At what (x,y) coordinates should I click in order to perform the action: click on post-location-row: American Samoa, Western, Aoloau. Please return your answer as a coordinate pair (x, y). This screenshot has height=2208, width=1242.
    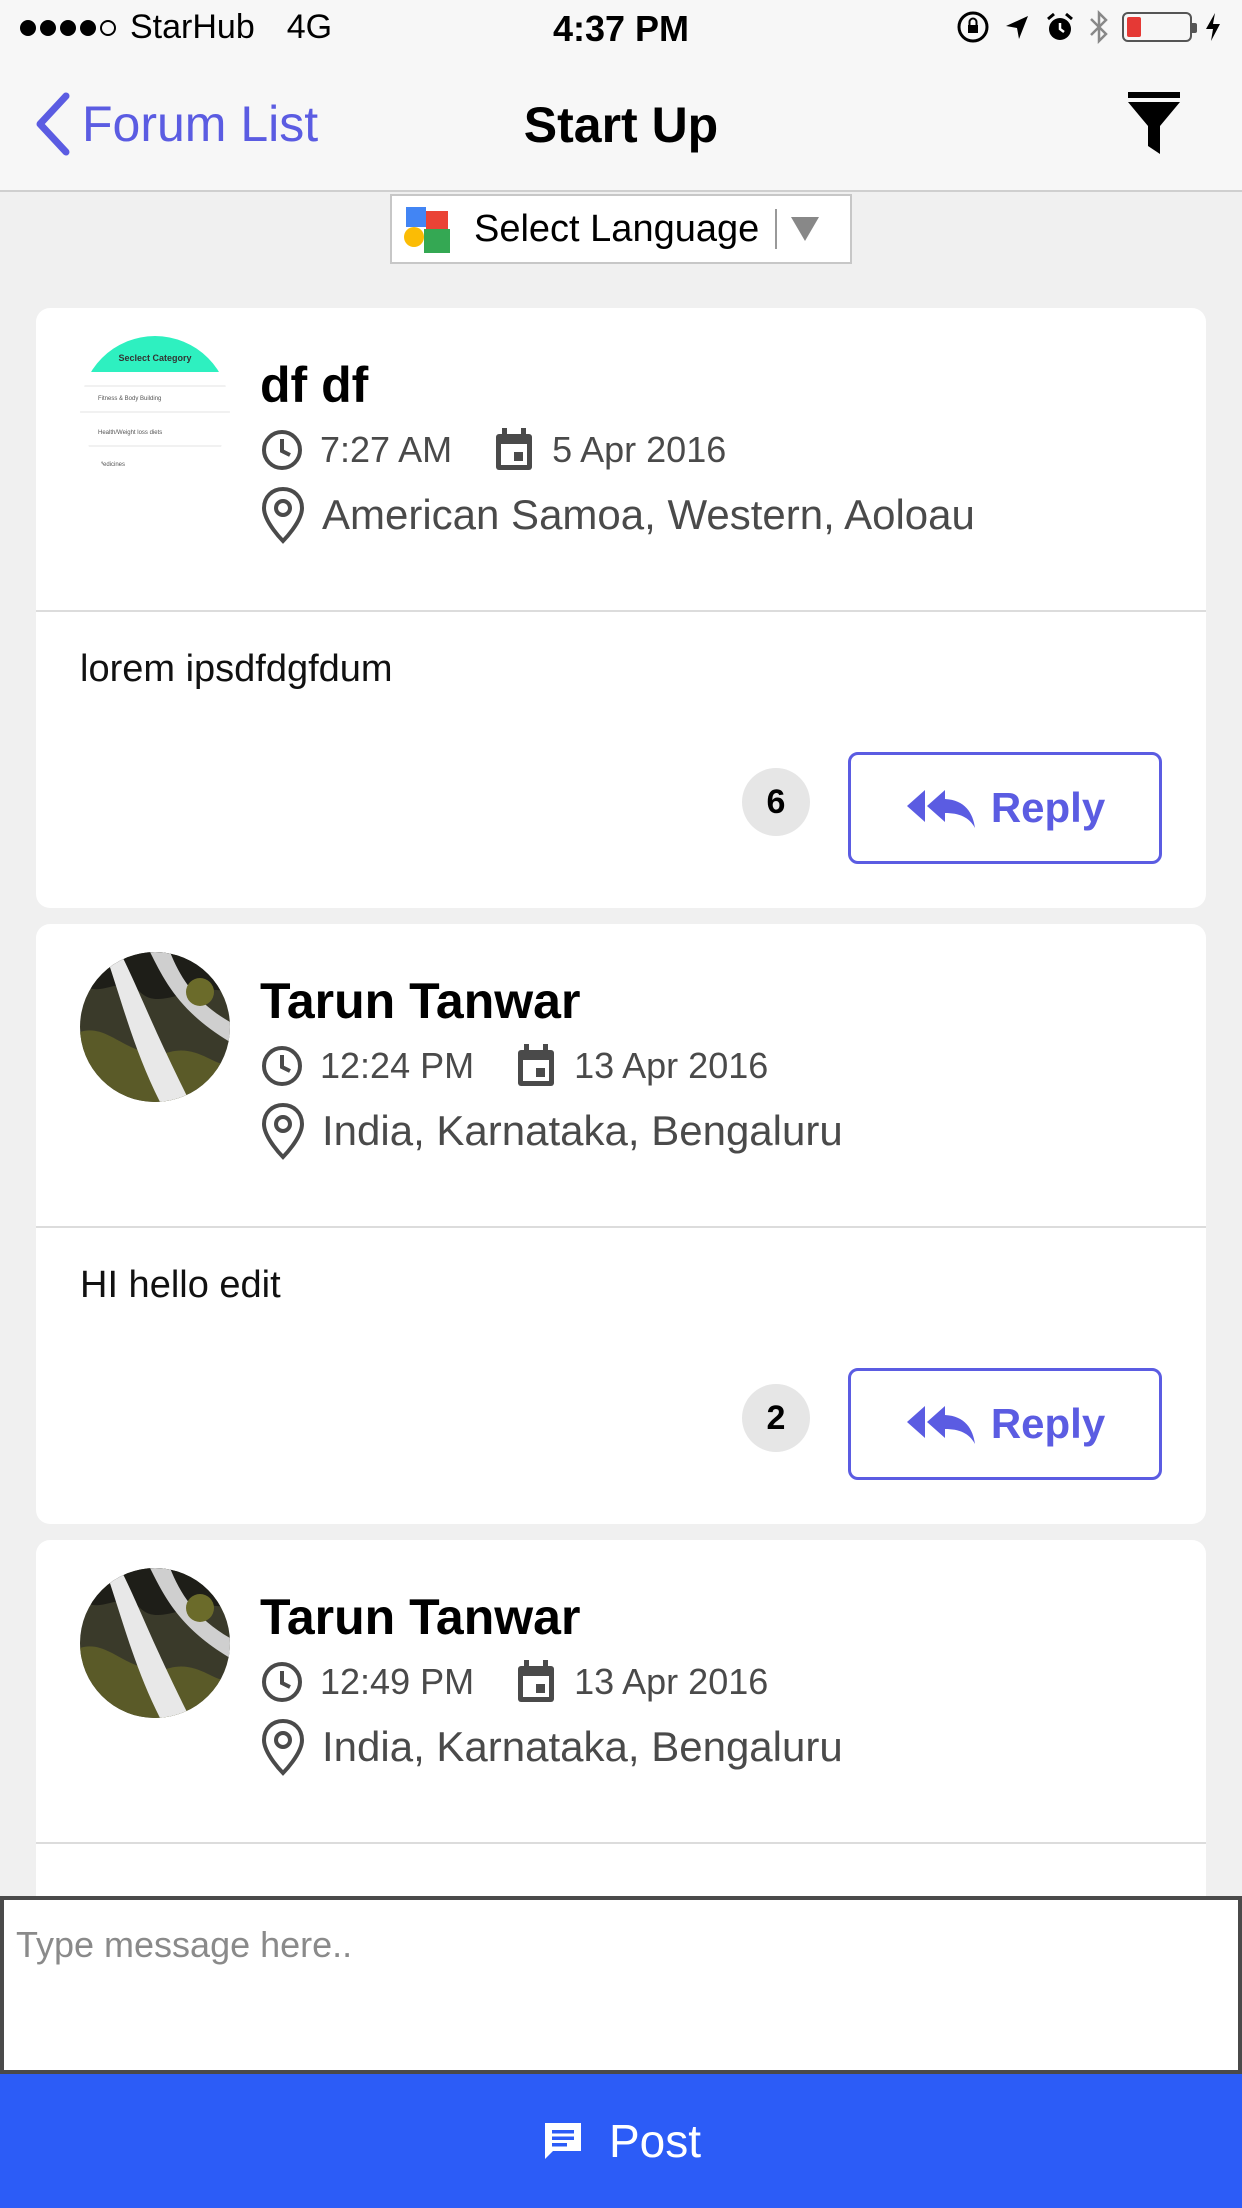
    Looking at the image, I should click on (617, 515).